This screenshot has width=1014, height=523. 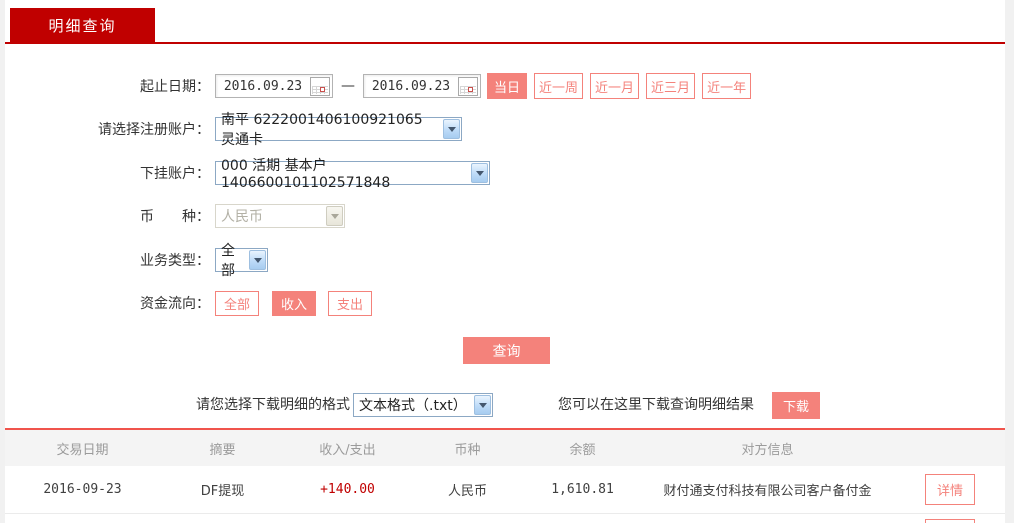 What do you see at coordinates (413, 406) in the screenshot?
I see `download-format-value: 文本格式（.txt）` at bounding box center [413, 406].